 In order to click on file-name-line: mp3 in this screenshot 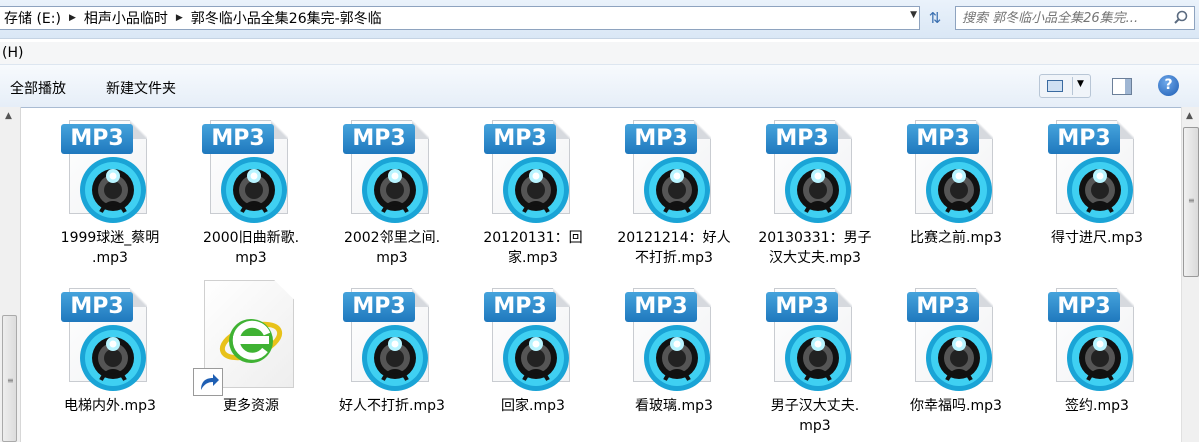, I will do `click(392, 258)`.